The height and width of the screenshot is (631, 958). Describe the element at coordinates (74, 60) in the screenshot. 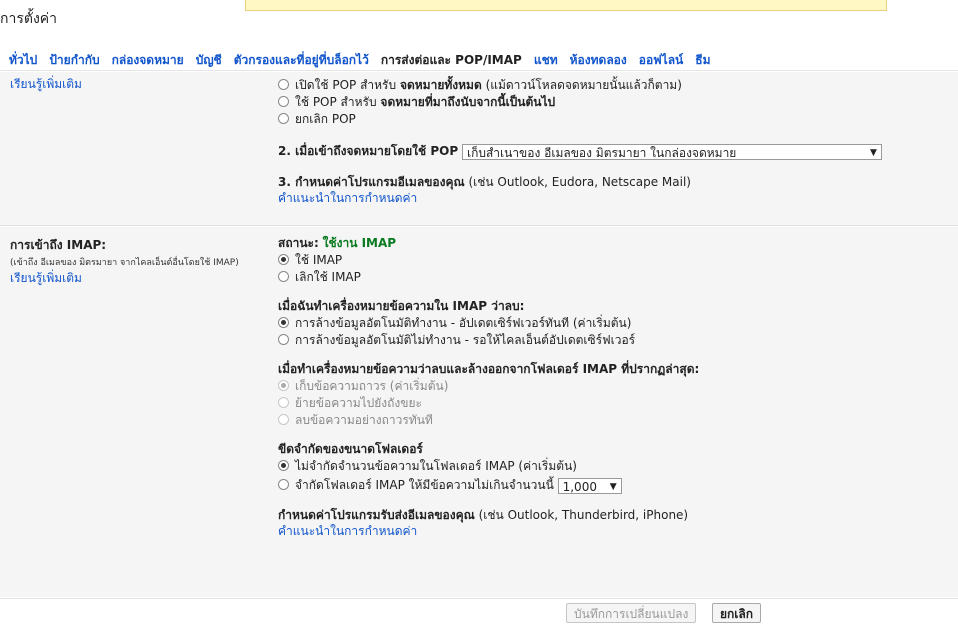

I see `tab-labels: ป้ายกำกับ` at that location.